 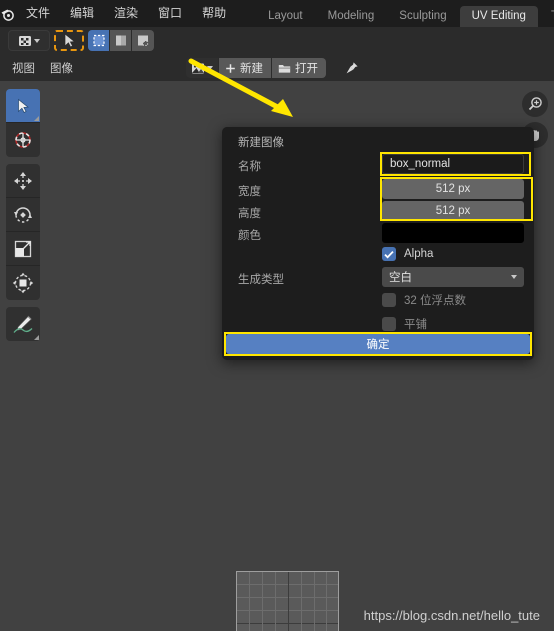 What do you see at coordinates (498, 16) in the screenshot?
I see `tab-uv-editing: UV Editing` at bounding box center [498, 16].